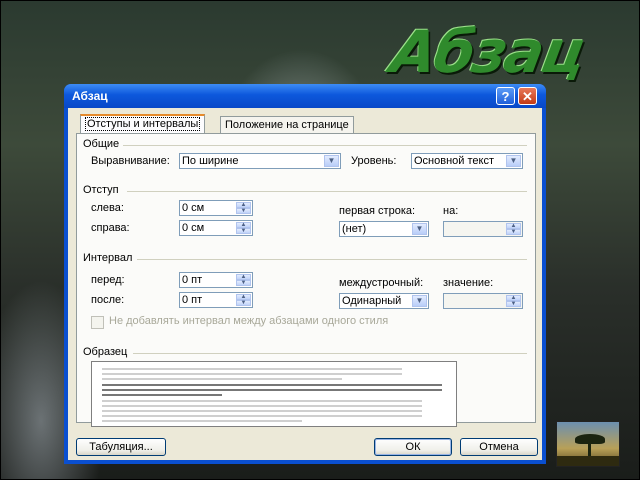  I want to click on landscape-thumbnail, so click(588, 444).